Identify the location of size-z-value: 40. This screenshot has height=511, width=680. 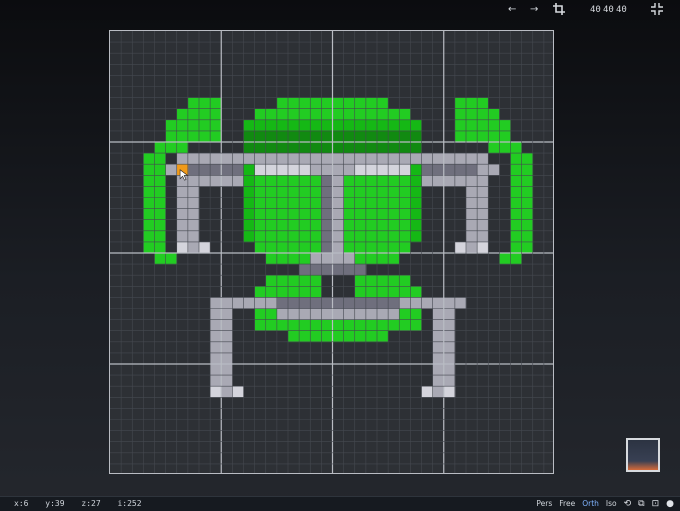
(621, 10).